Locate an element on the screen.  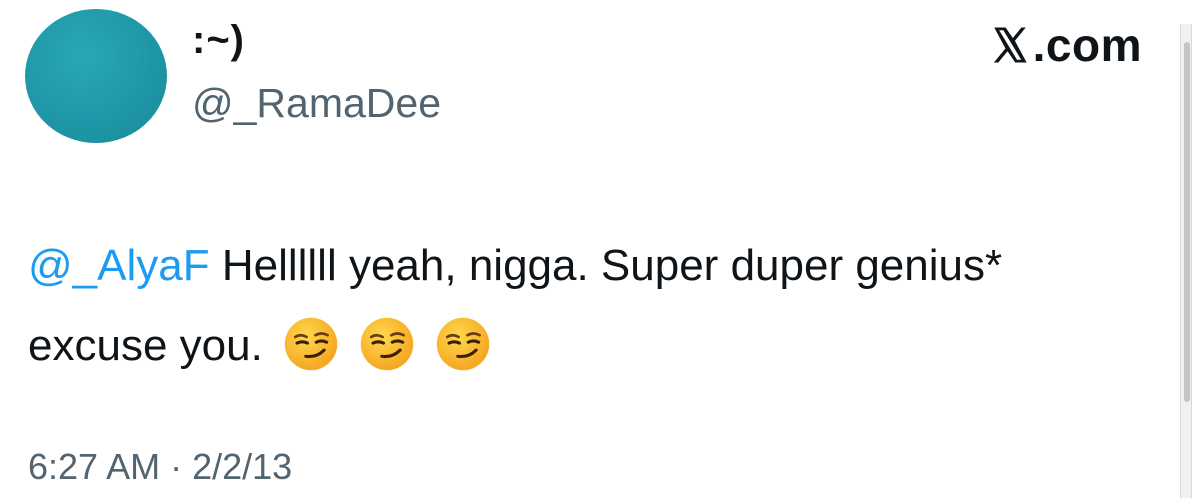
x-logo-icon is located at coordinates (1010, 45).